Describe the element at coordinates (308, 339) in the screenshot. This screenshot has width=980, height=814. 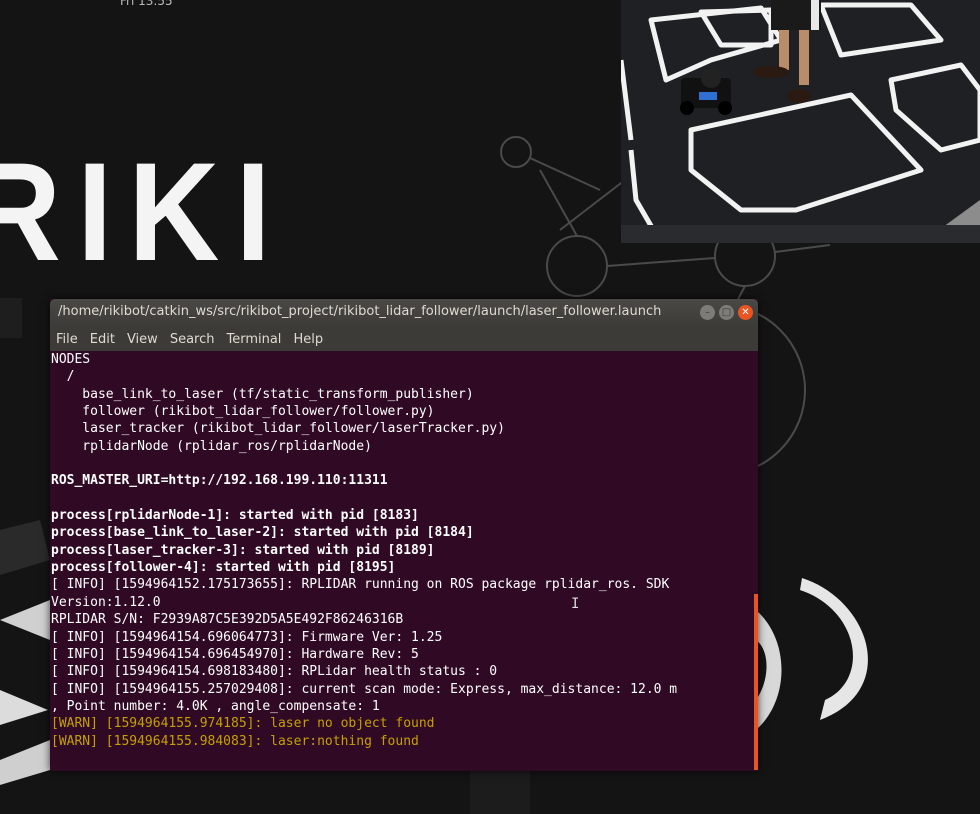
I see `menu-help: Help` at that location.